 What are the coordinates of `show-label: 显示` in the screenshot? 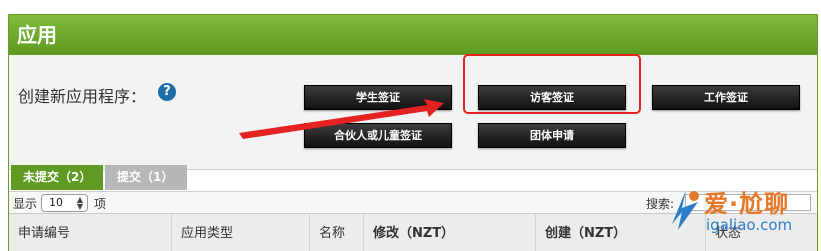 It's located at (25, 204).